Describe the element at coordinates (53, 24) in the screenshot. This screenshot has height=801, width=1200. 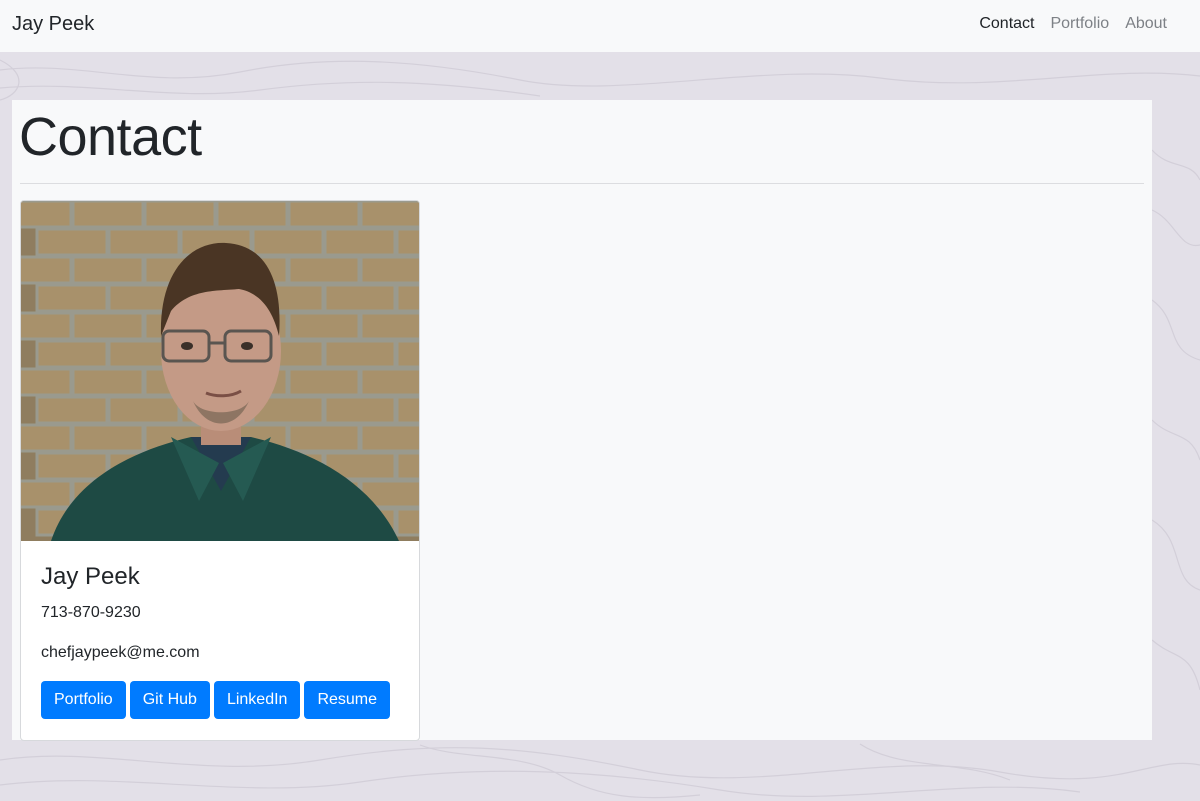
I see `brand-link: Jay Peek` at that location.